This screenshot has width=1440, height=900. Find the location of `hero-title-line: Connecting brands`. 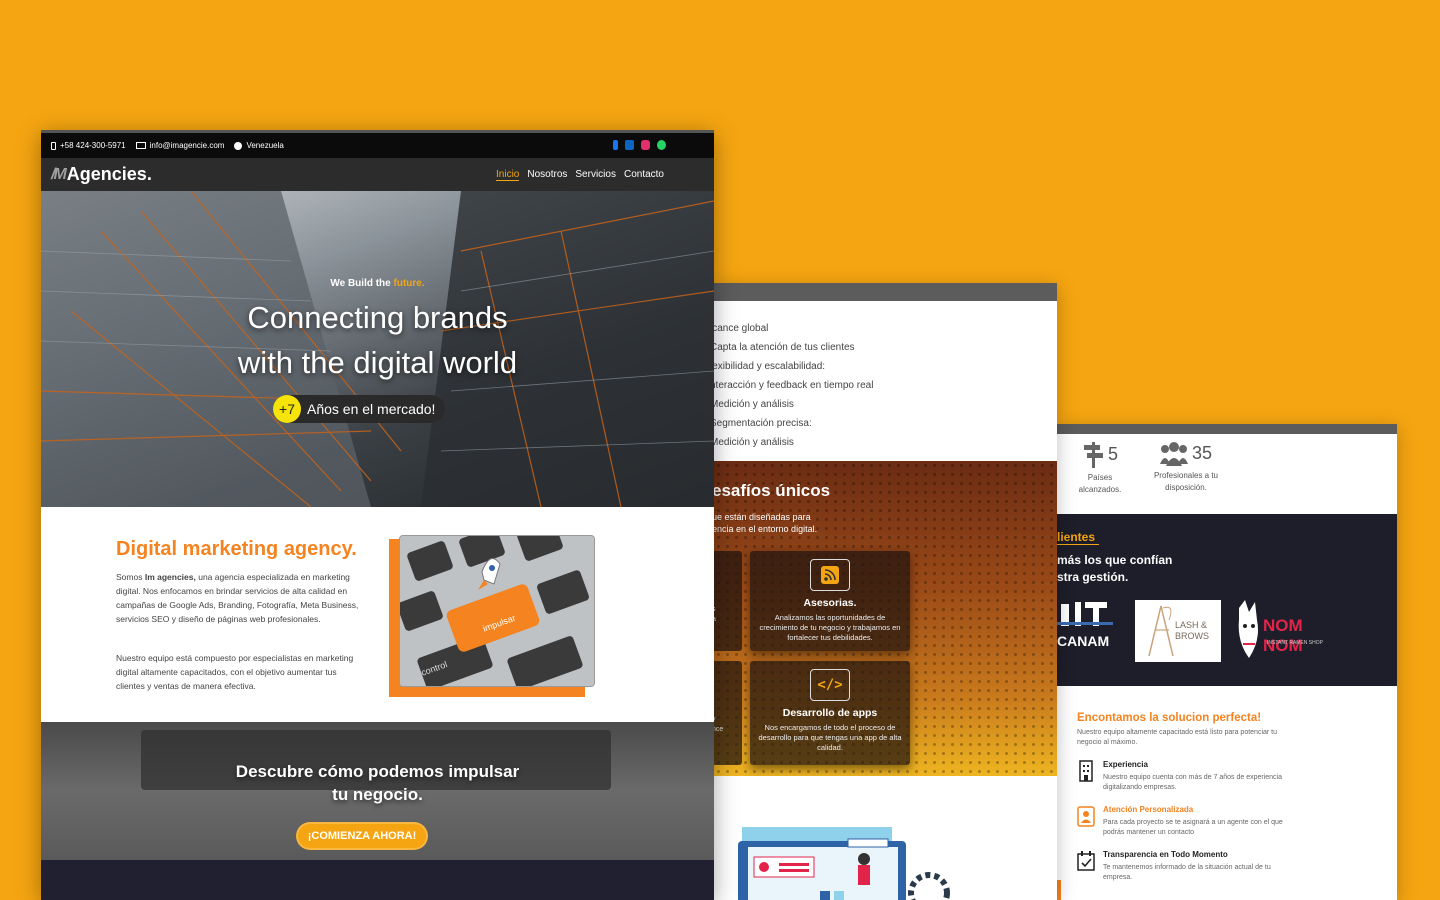

hero-title-line: Connecting brands is located at coordinates (377, 317).